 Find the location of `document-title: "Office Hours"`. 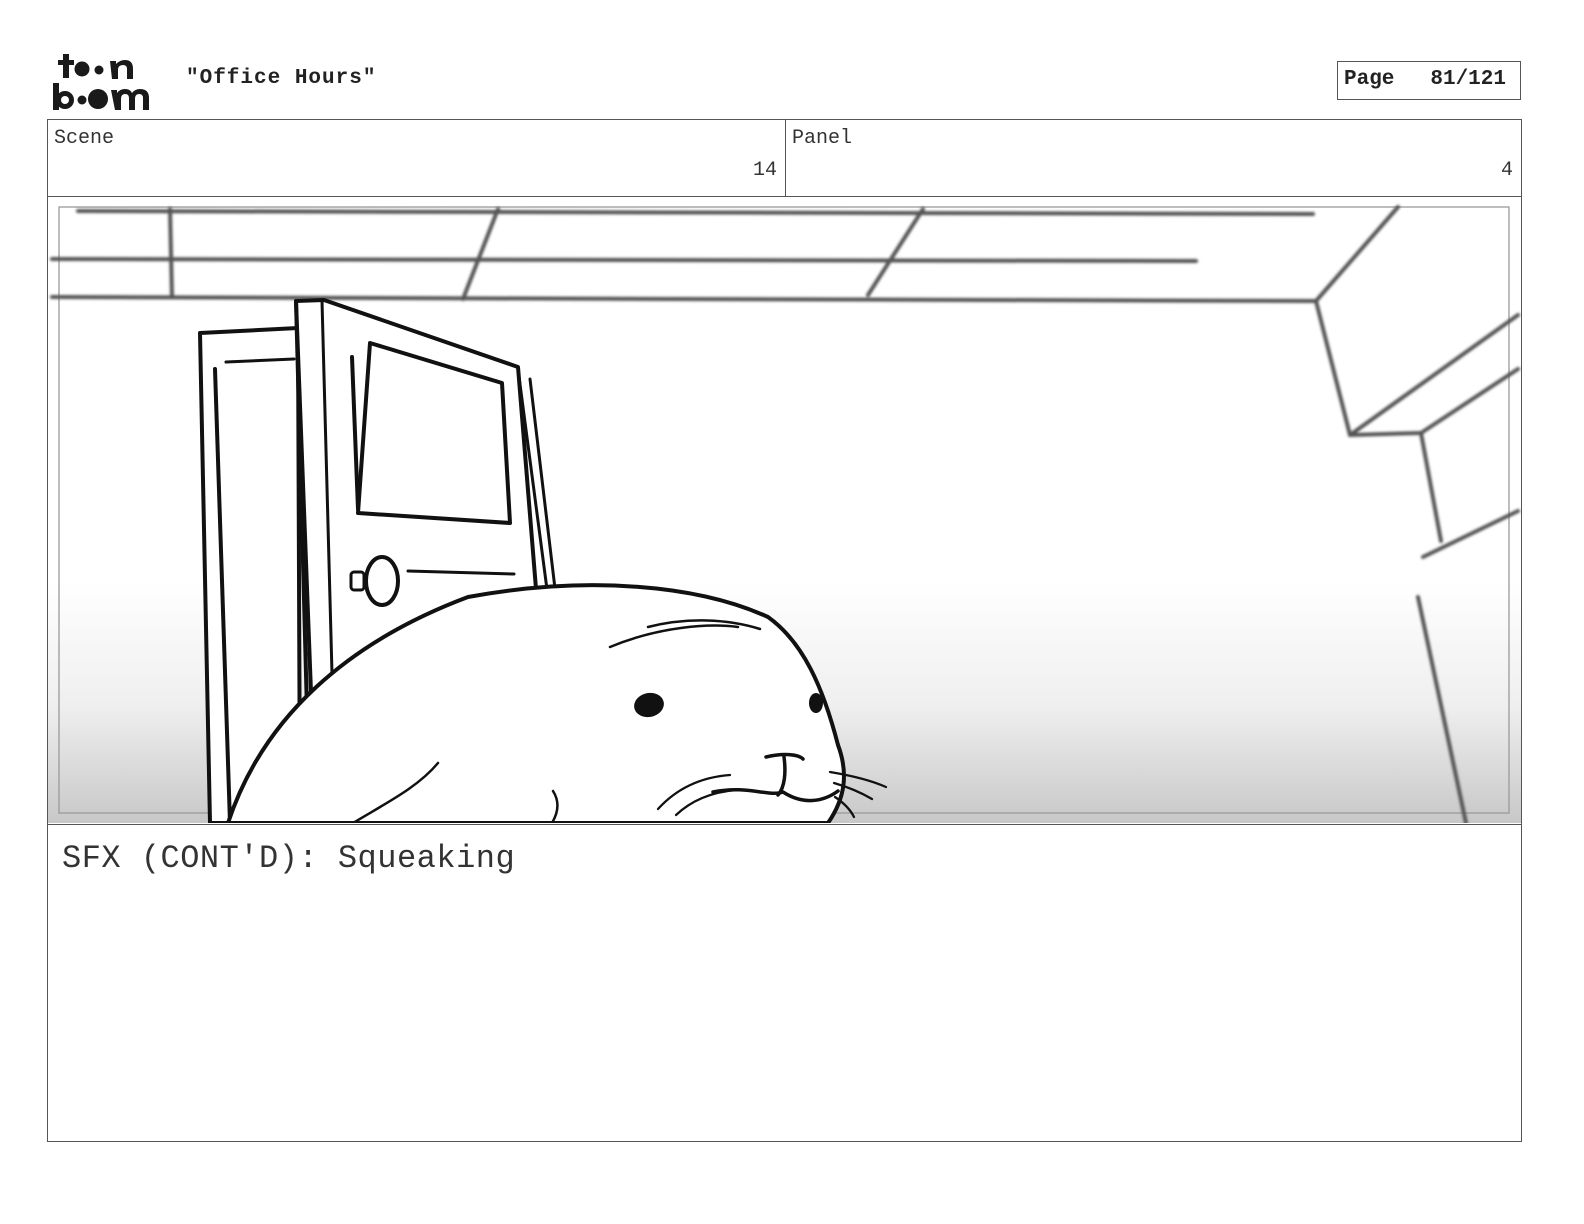

document-title: "Office Hours" is located at coordinates (281, 78).